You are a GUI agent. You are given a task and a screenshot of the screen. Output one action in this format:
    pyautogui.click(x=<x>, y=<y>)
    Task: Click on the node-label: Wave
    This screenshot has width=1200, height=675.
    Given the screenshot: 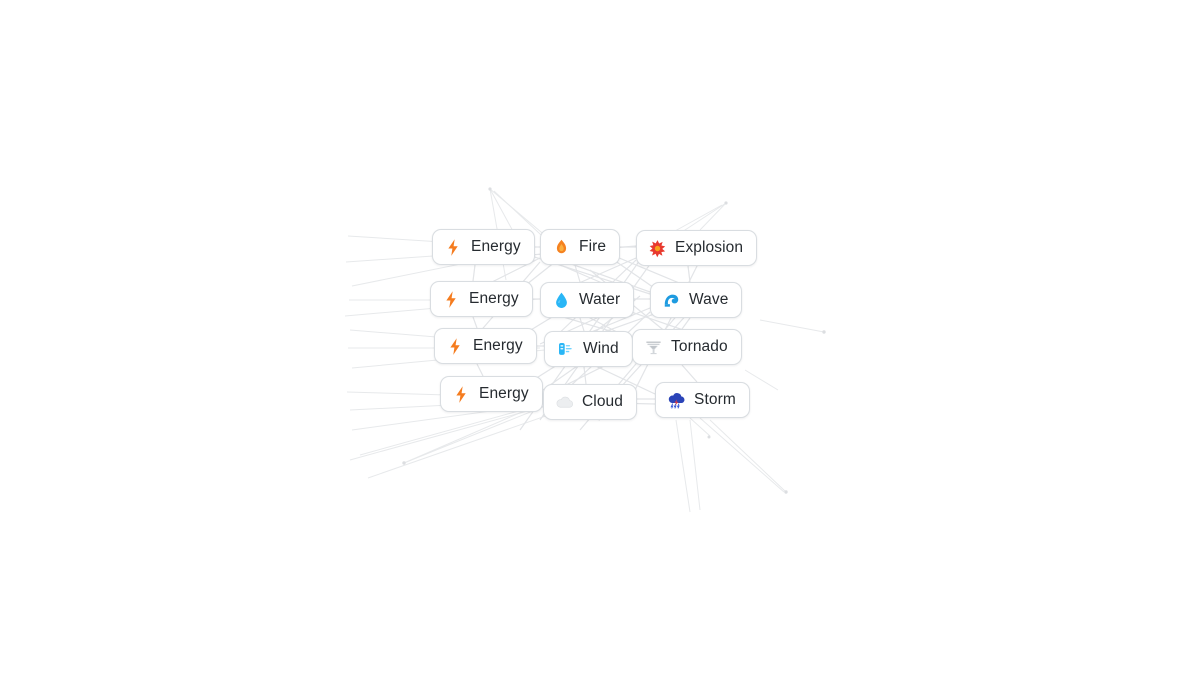 What is the action you would take?
    pyautogui.click(x=709, y=300)
    